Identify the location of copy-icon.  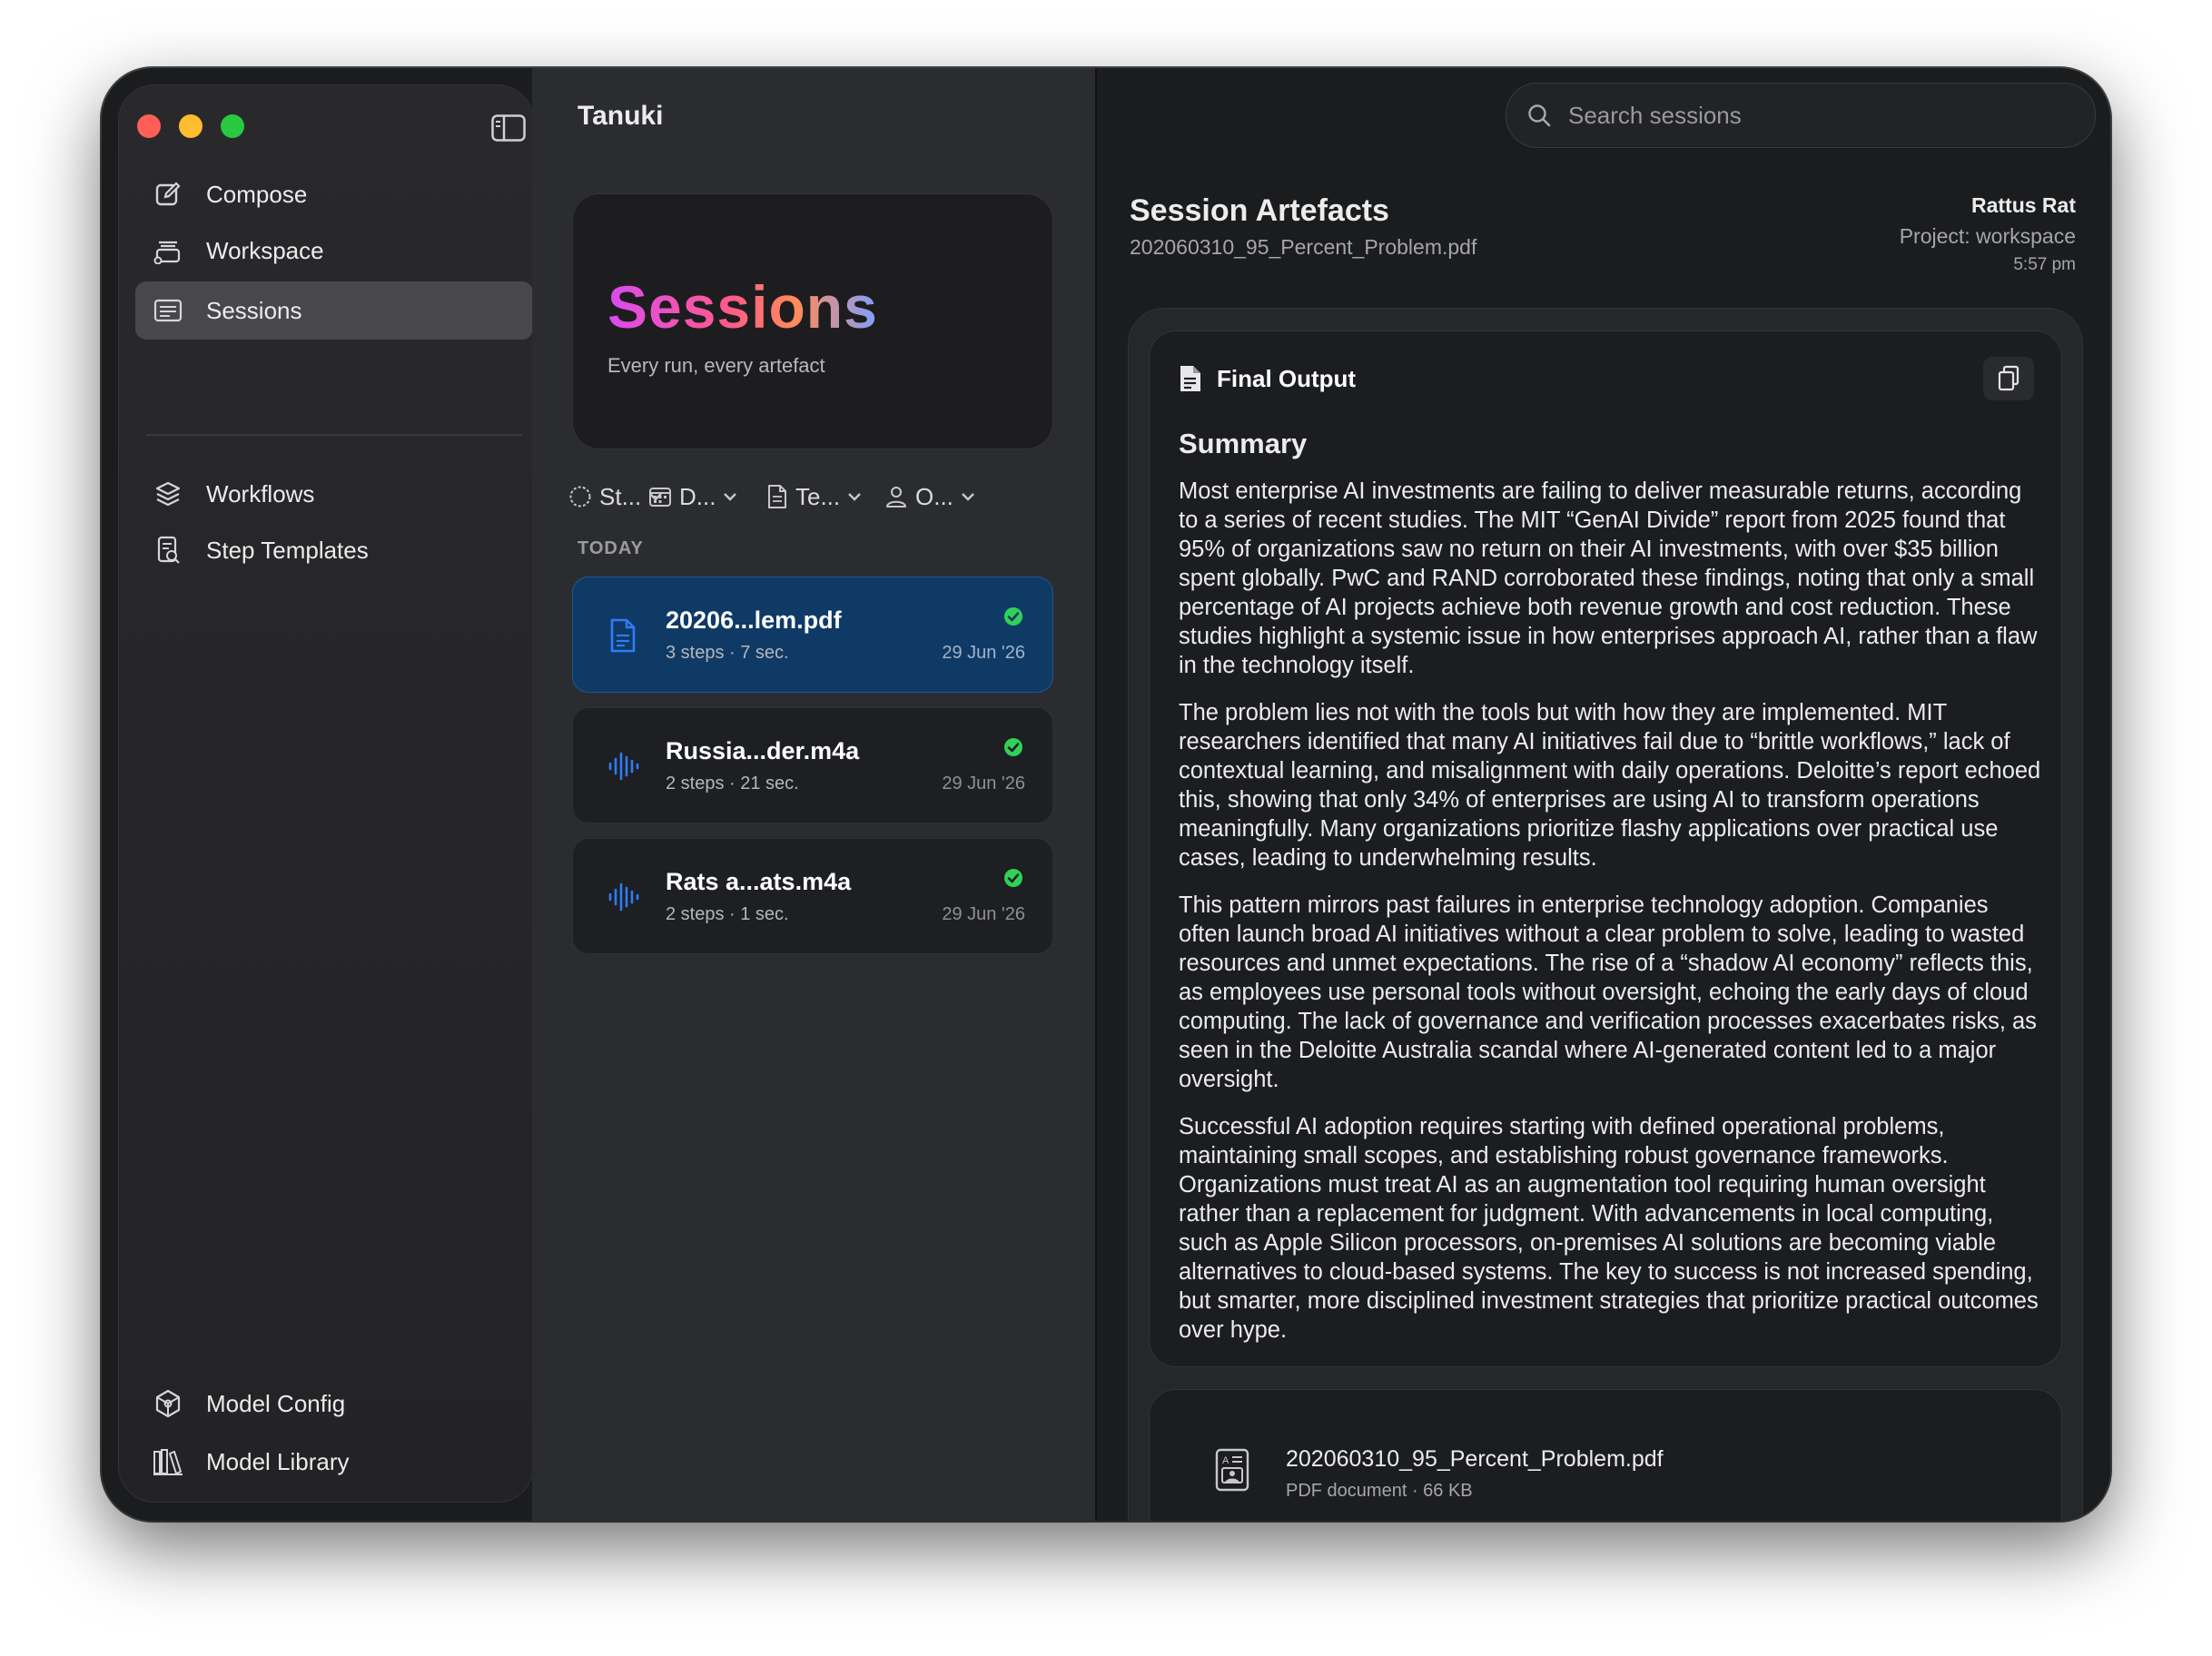
(2009, 378).